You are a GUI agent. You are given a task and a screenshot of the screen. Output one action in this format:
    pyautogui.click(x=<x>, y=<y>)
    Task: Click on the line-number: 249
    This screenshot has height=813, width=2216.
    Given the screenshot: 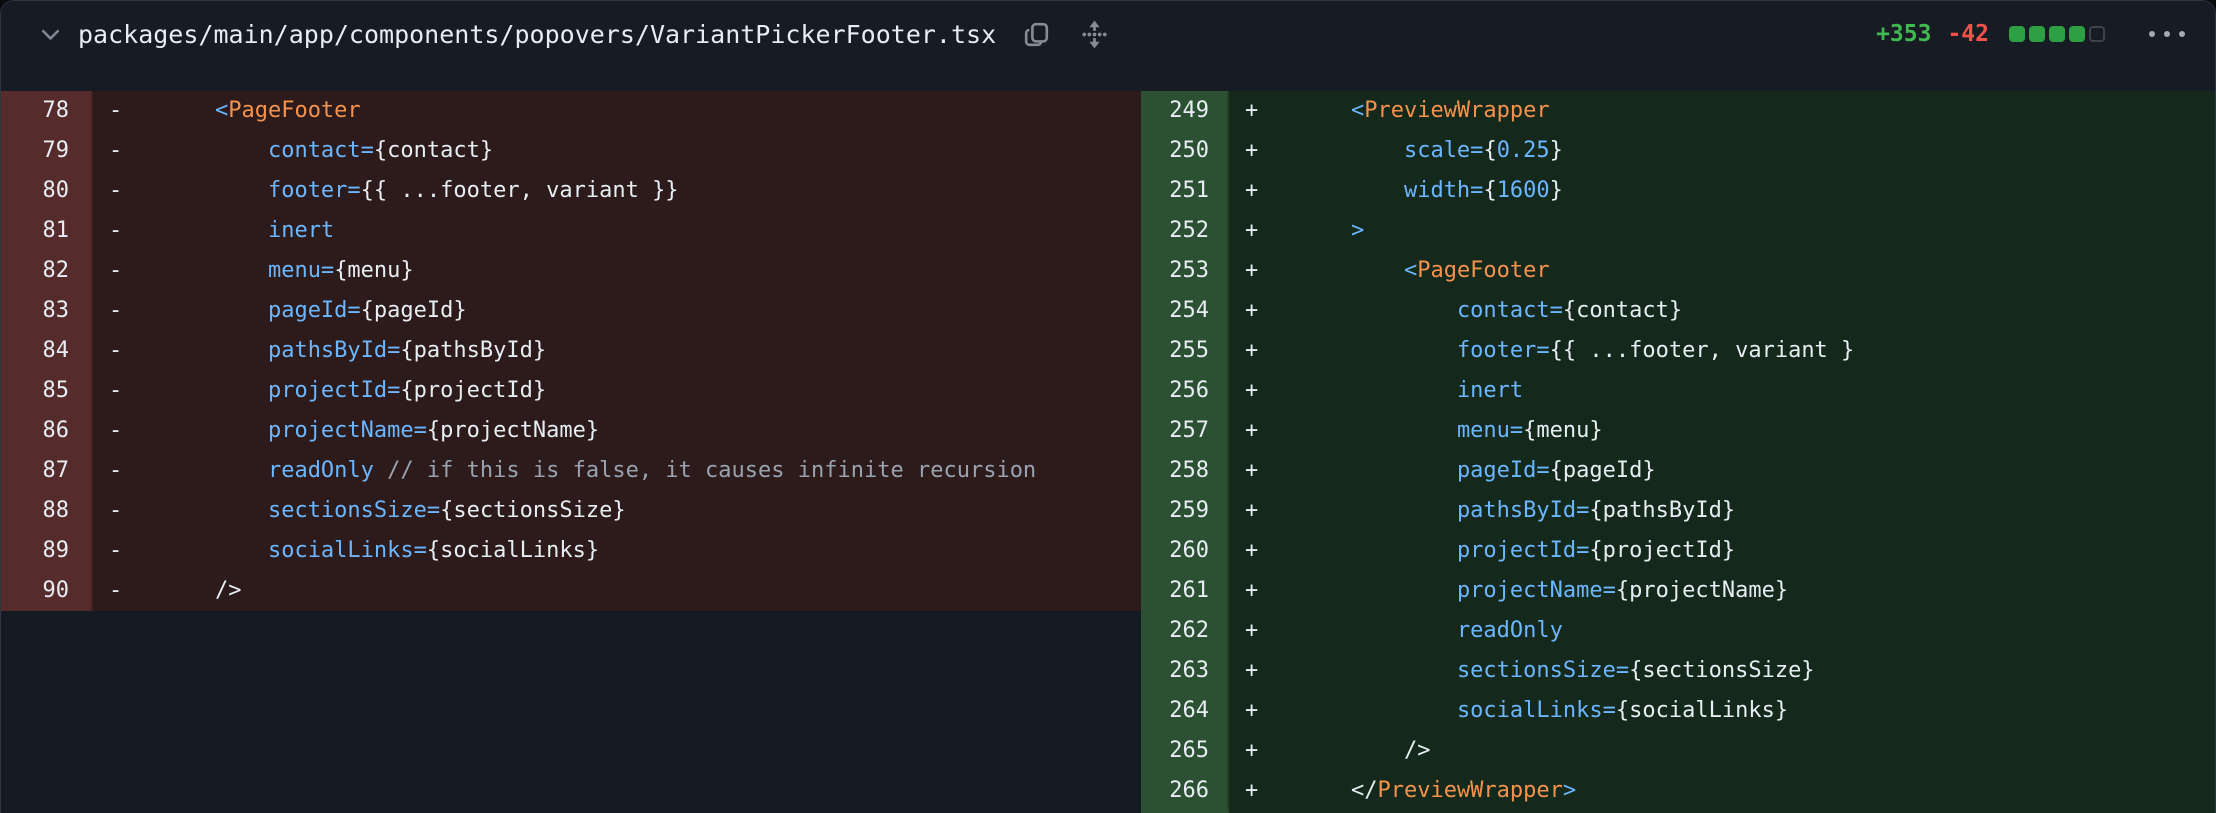 What is the action you would take?
    pyautogui.click(x=1185, y=111)
    